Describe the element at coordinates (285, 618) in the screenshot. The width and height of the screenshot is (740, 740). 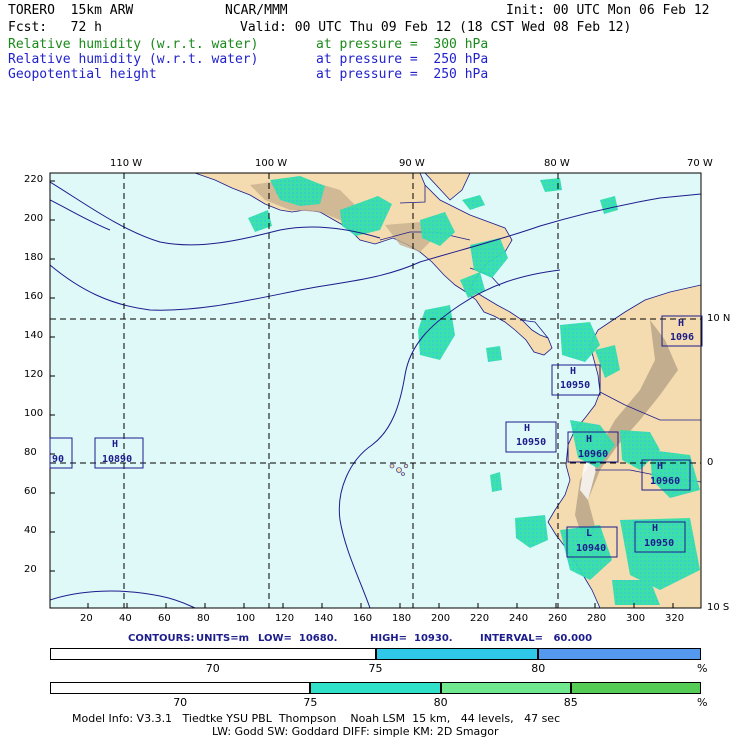
I see `x-tick-label: 120` at that location.